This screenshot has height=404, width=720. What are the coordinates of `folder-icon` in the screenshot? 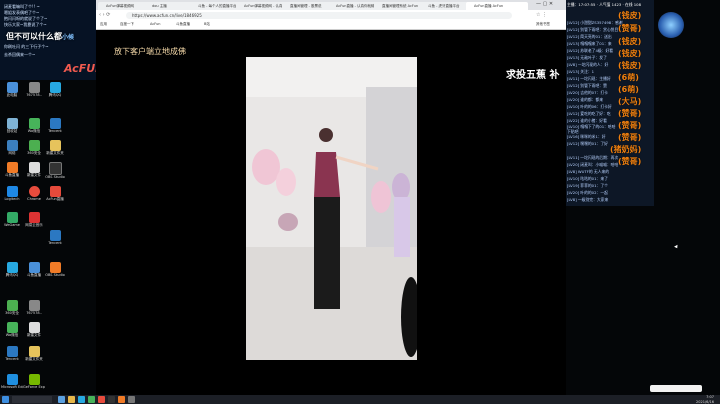 It's located at (71, 399).